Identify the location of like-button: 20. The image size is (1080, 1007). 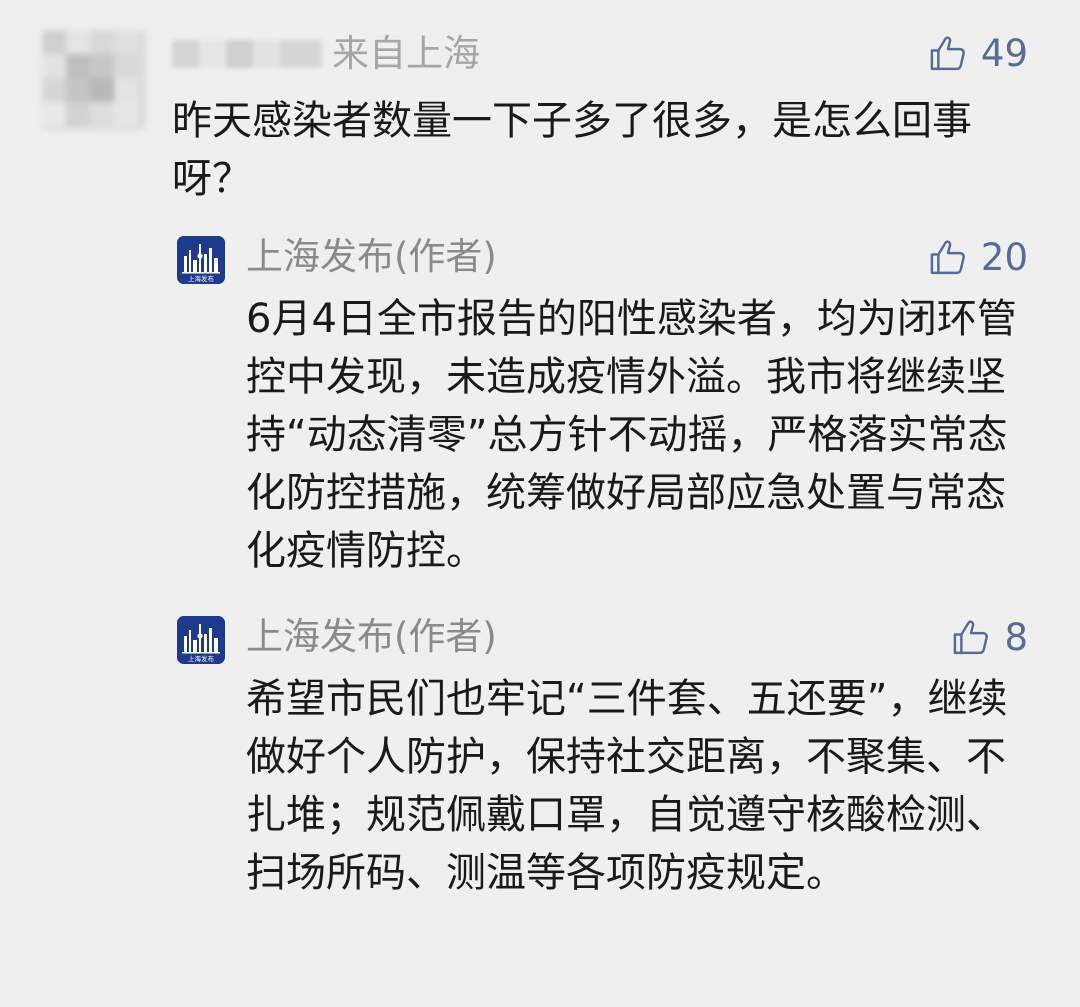
(977, 258).